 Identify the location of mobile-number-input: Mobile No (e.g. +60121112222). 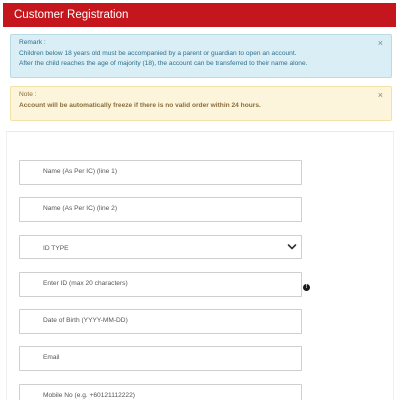
(160, 392).